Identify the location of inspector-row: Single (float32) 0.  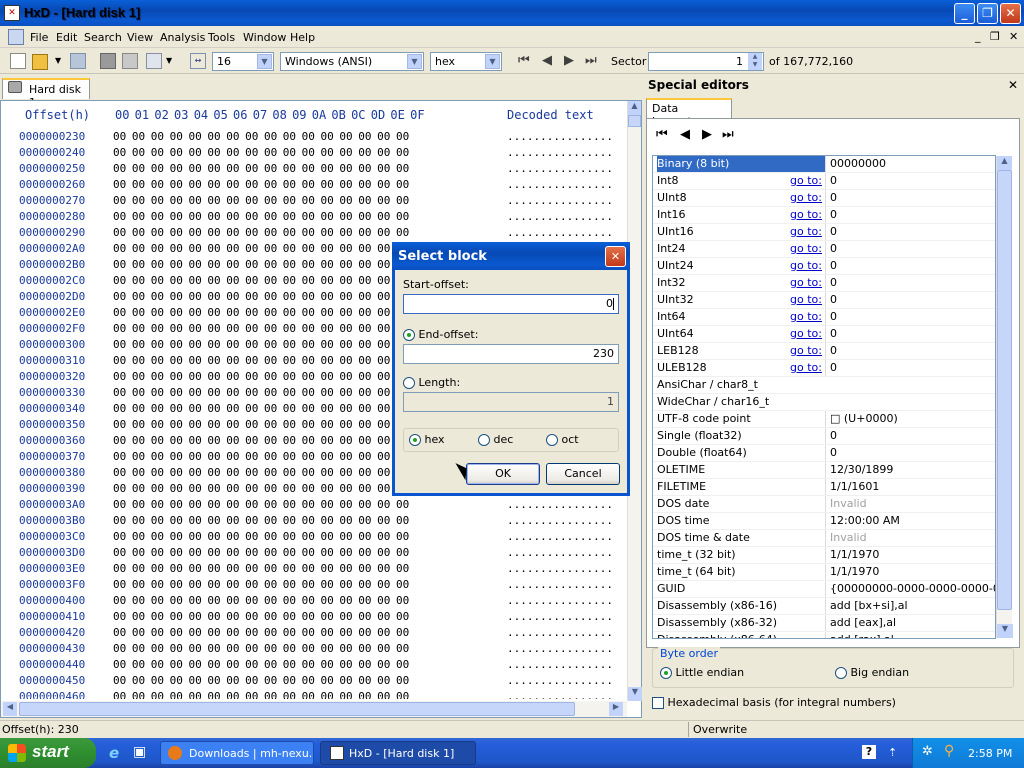
(824, 436).